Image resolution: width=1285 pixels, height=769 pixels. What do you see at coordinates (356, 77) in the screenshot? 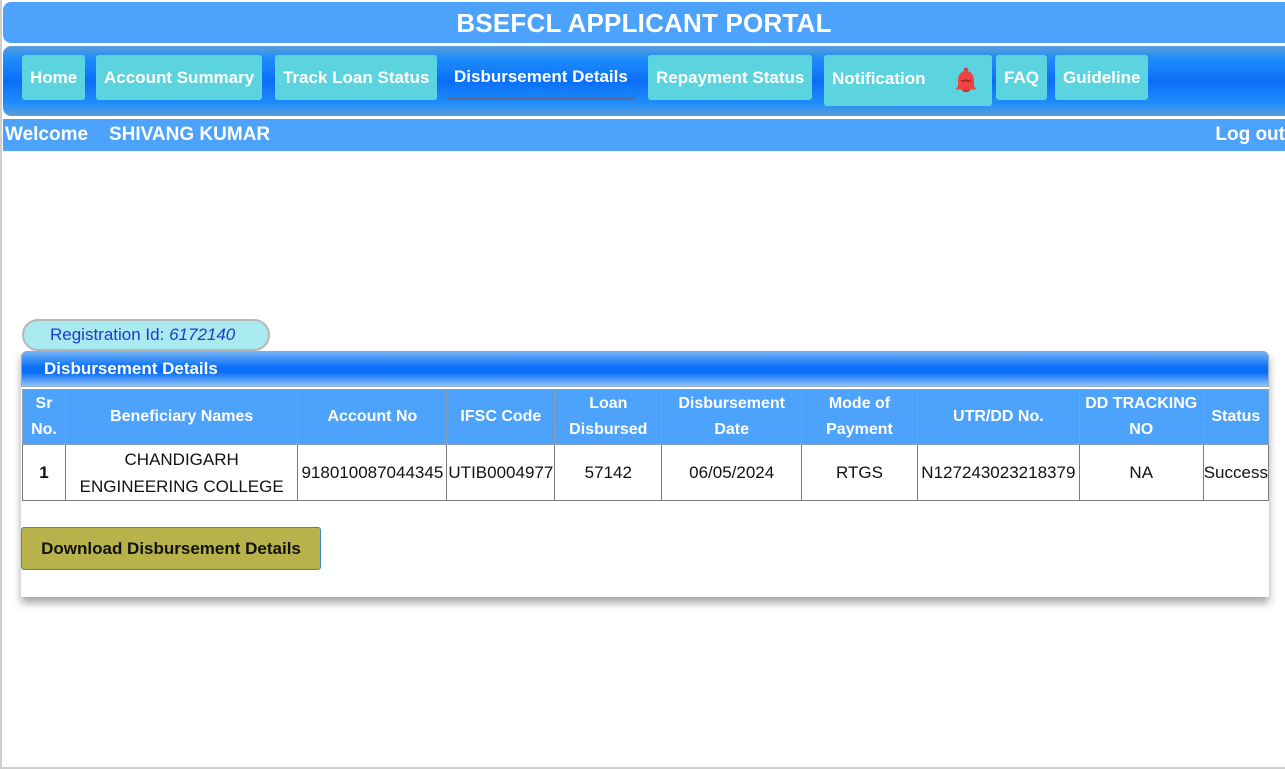
I see `nav-track-loan-status: Track Loan Status` at bounding box center [356, 77].